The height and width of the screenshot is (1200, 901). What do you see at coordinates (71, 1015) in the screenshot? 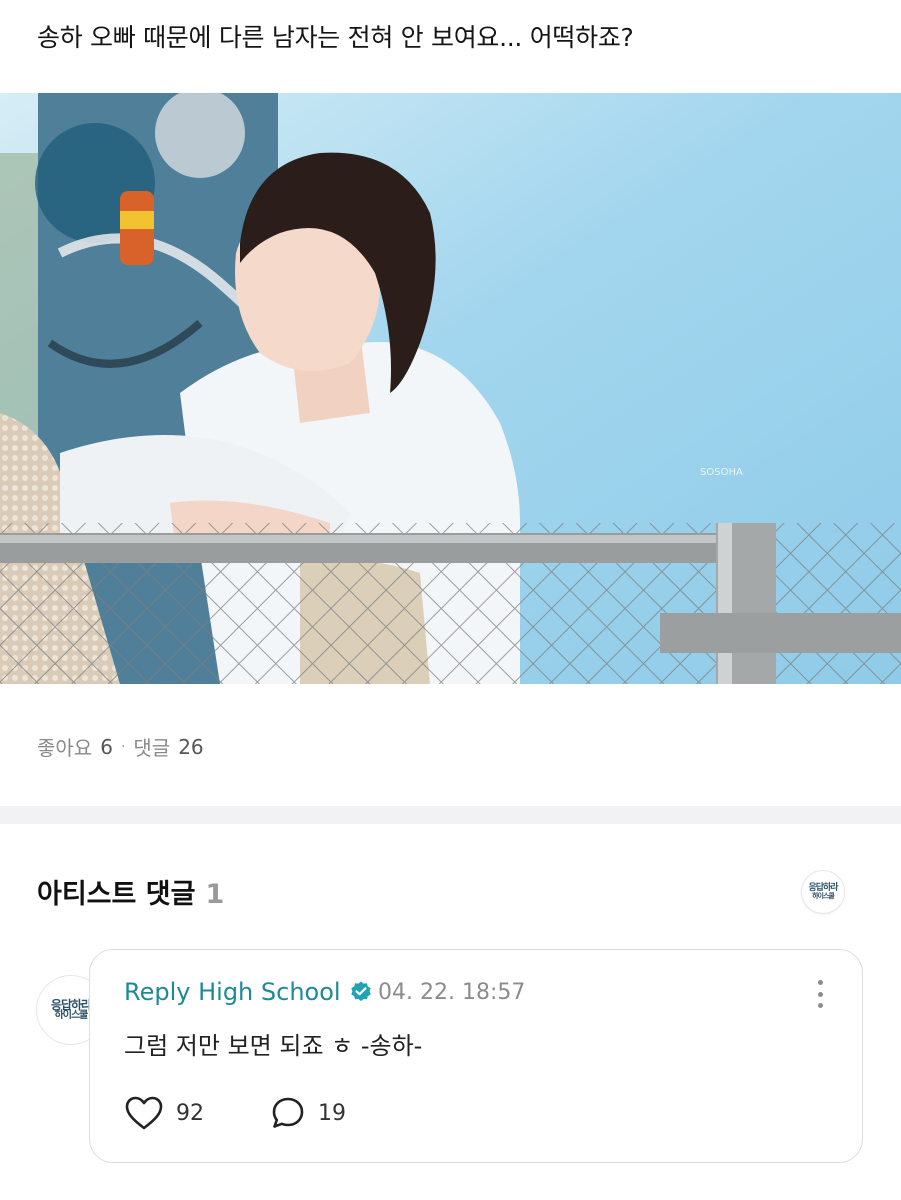
I see `avatar-logo-line-2: 하이스쿨` at bounding box center [71, 1015].